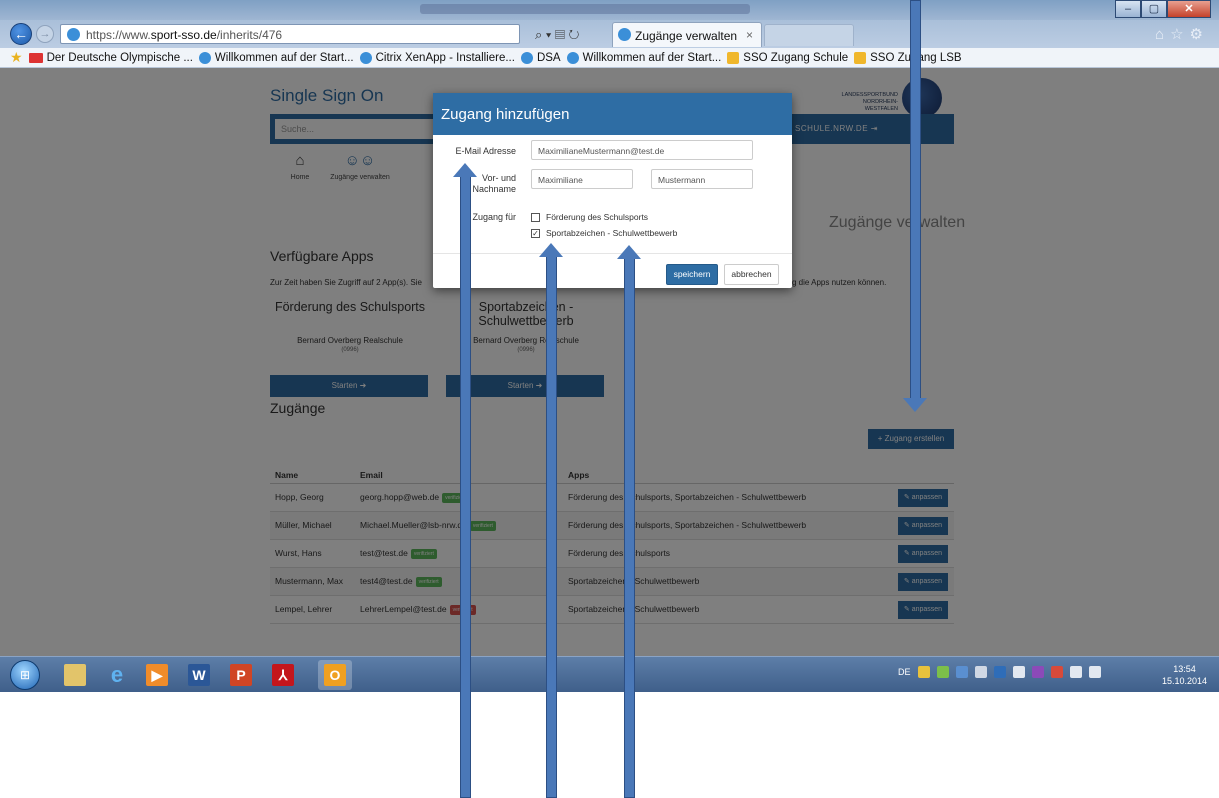 The width and height of the screenshot is (1219, 798). What do you see at coordinates (908, 57) in the screenshot?
I see `favorite-item: SSO Zugang LSB` at bounding box center [908, 57].